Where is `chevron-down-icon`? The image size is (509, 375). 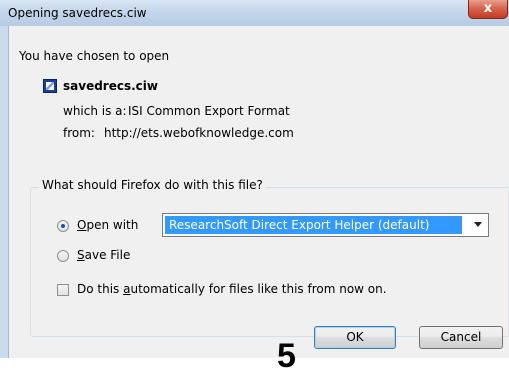
chevron-down-icon is located at coordinates (478, 224).